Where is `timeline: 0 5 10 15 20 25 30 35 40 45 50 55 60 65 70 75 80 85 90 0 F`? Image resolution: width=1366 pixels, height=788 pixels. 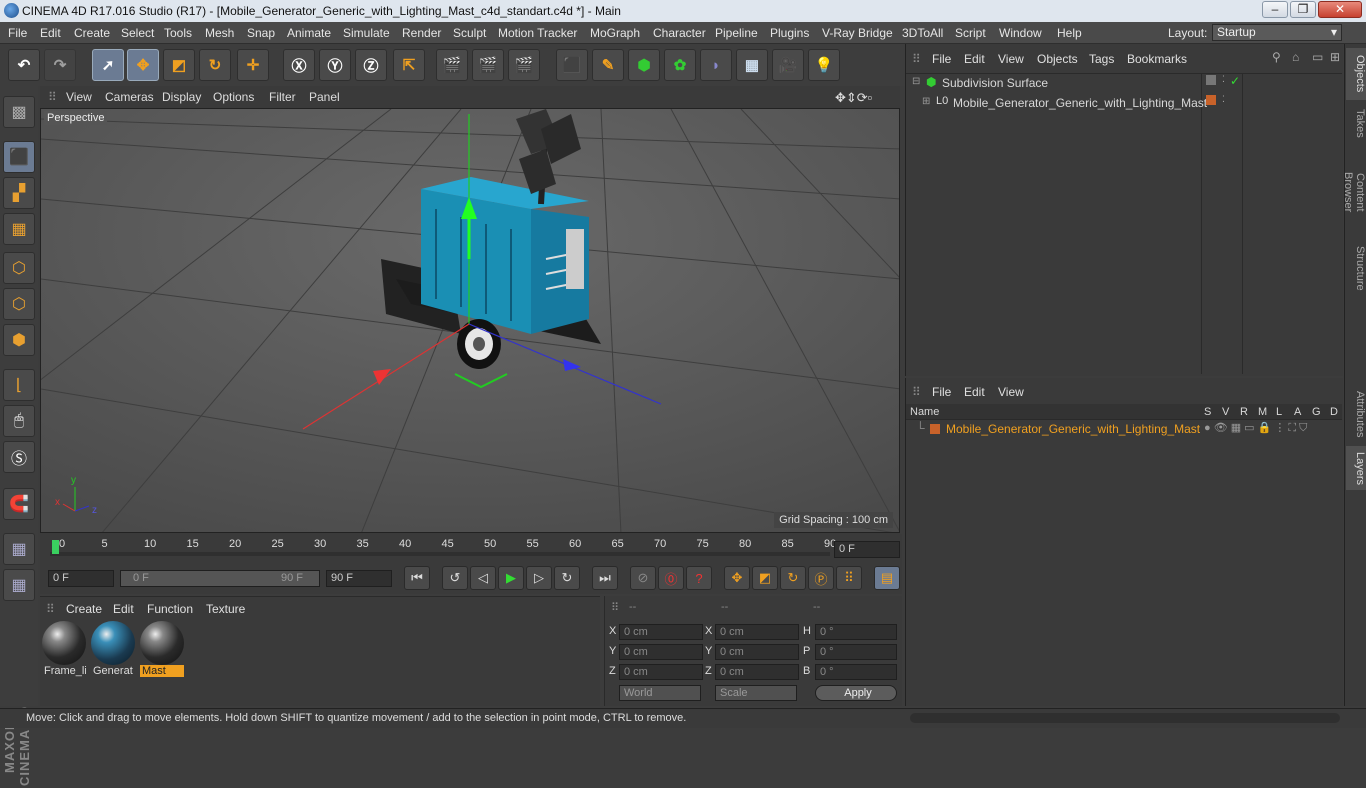
timeline: 0 5 10 15 20 25 30 35 40 45 50 55 60 65 70 75 80 85 90 0 F is located at coordinates (471, 549).